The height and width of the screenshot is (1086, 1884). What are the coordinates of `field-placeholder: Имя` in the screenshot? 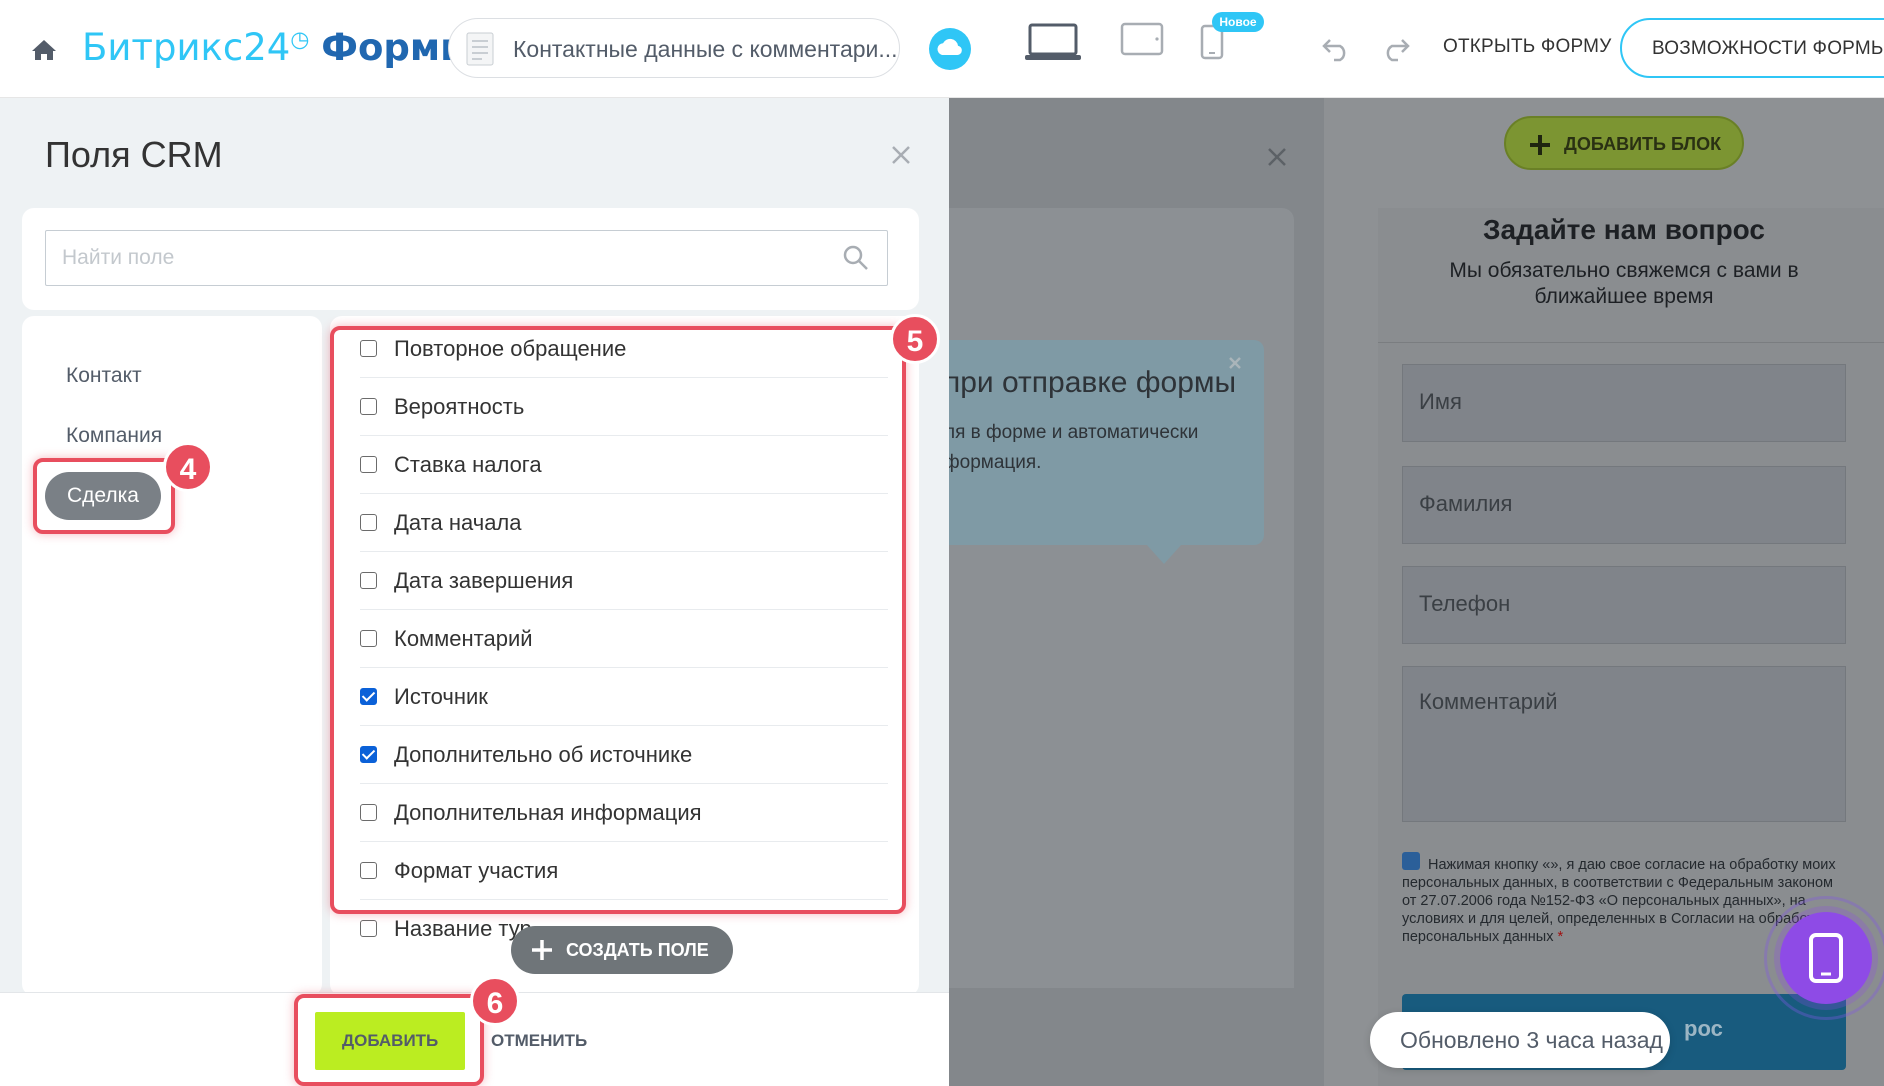 It's located at (1440, 401).